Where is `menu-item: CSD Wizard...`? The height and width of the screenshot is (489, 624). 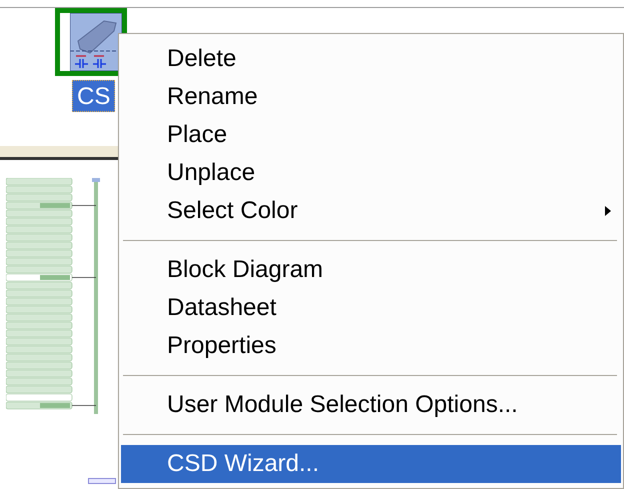
menu-item: CSD Wizard... is located at coordinates (371, 464).